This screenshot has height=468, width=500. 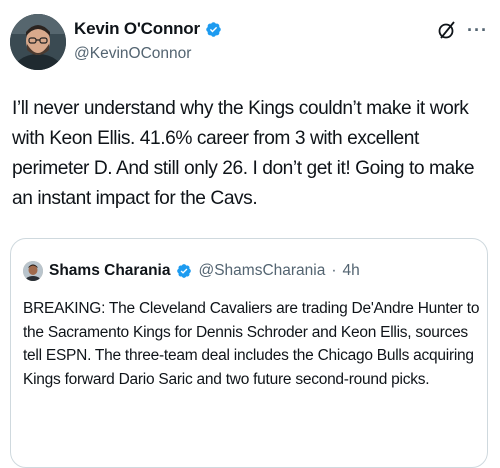 What do you see at coordinates (447, 30) in the screenshot?
I see `grok-icon` at bounding box center [447, 30].